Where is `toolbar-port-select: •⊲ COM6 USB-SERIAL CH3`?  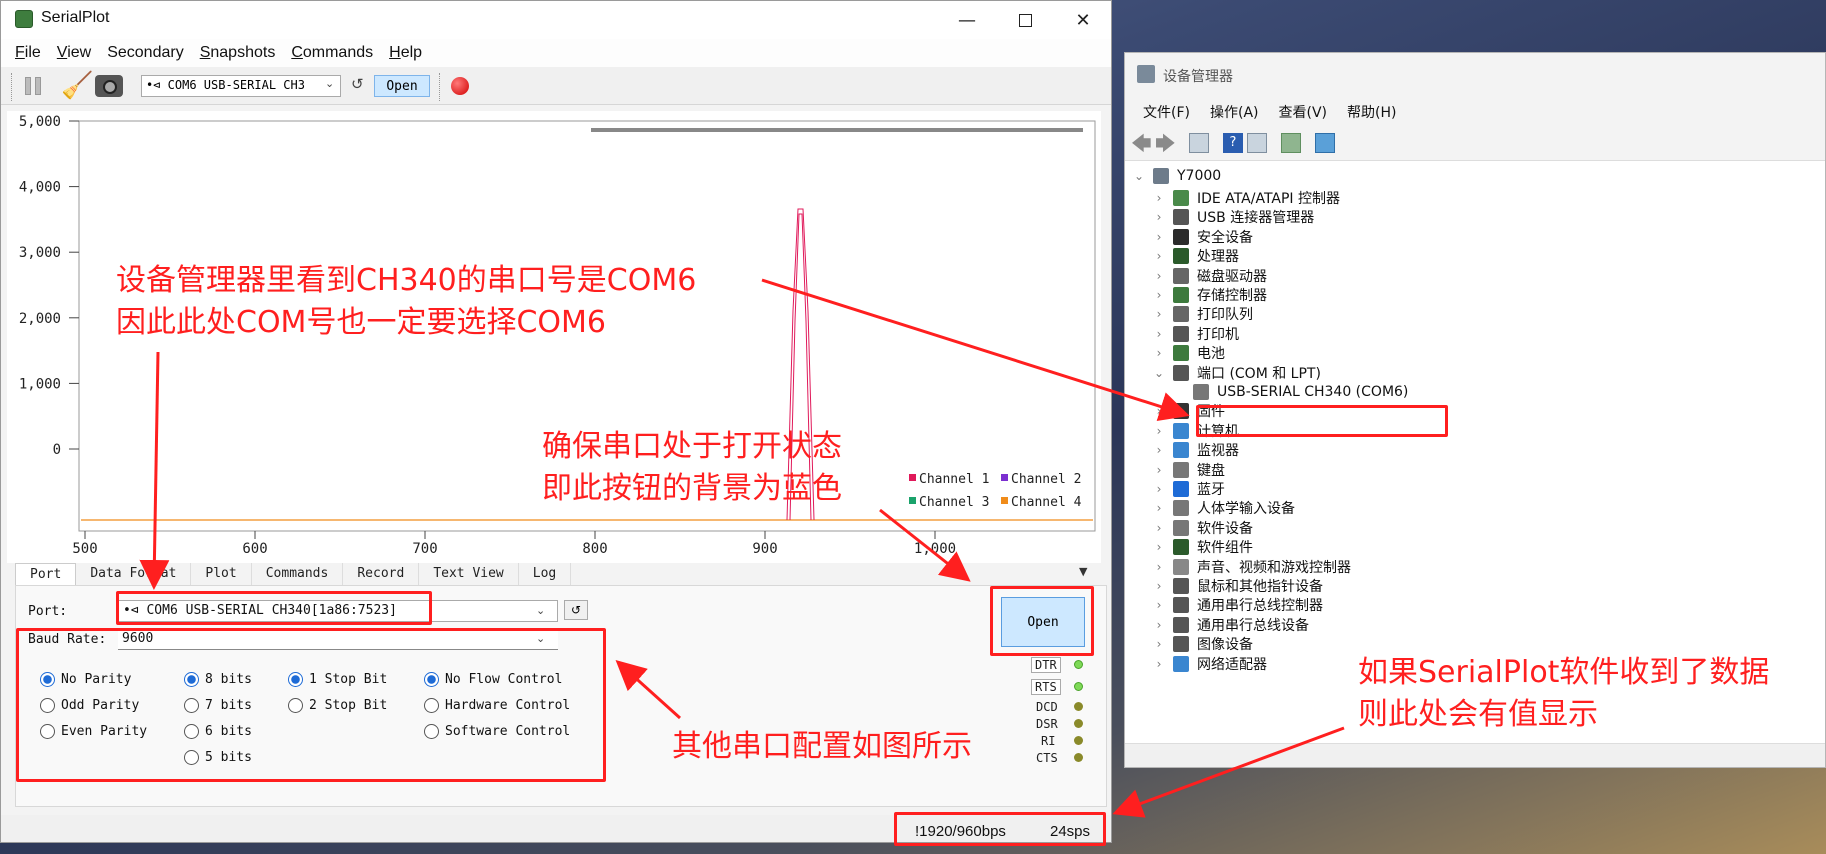 toolbar-port-select: •⊲ COM6 USB-SERIAL CH3 is located at coordinates (241, 86).